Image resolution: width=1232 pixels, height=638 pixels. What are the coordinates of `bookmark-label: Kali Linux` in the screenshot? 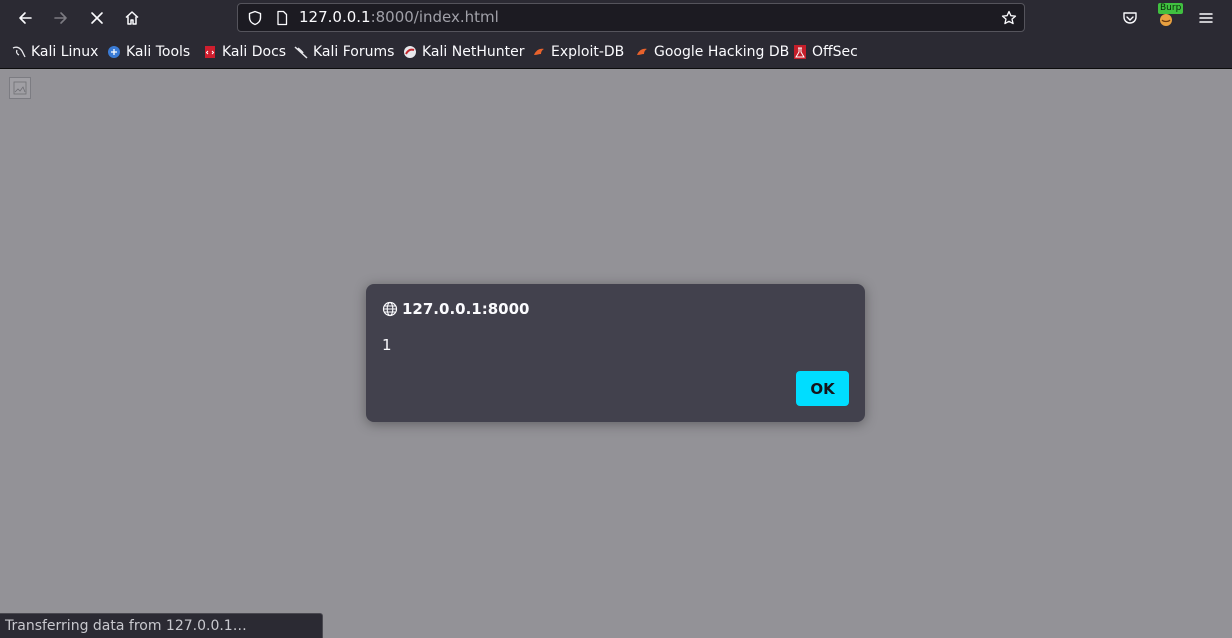 It's located at (65, 52).